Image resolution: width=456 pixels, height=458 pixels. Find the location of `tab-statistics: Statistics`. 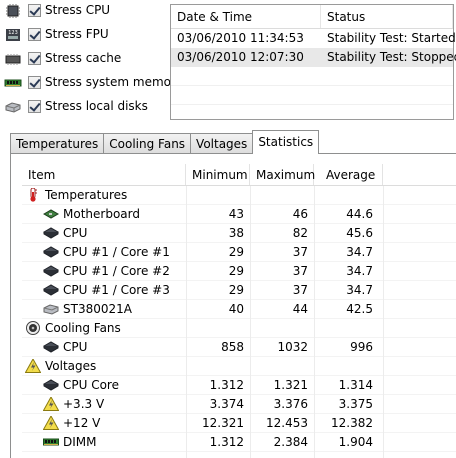

tab-statistics: Statistics is located at coordinates (286, 142).